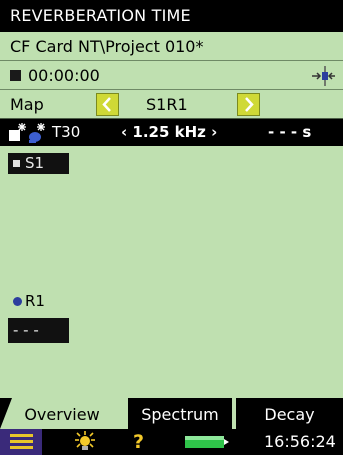 Image resolution: width=343 pixels, height=455 pixels. I want to click on source-square-icon, so click(16, 163).